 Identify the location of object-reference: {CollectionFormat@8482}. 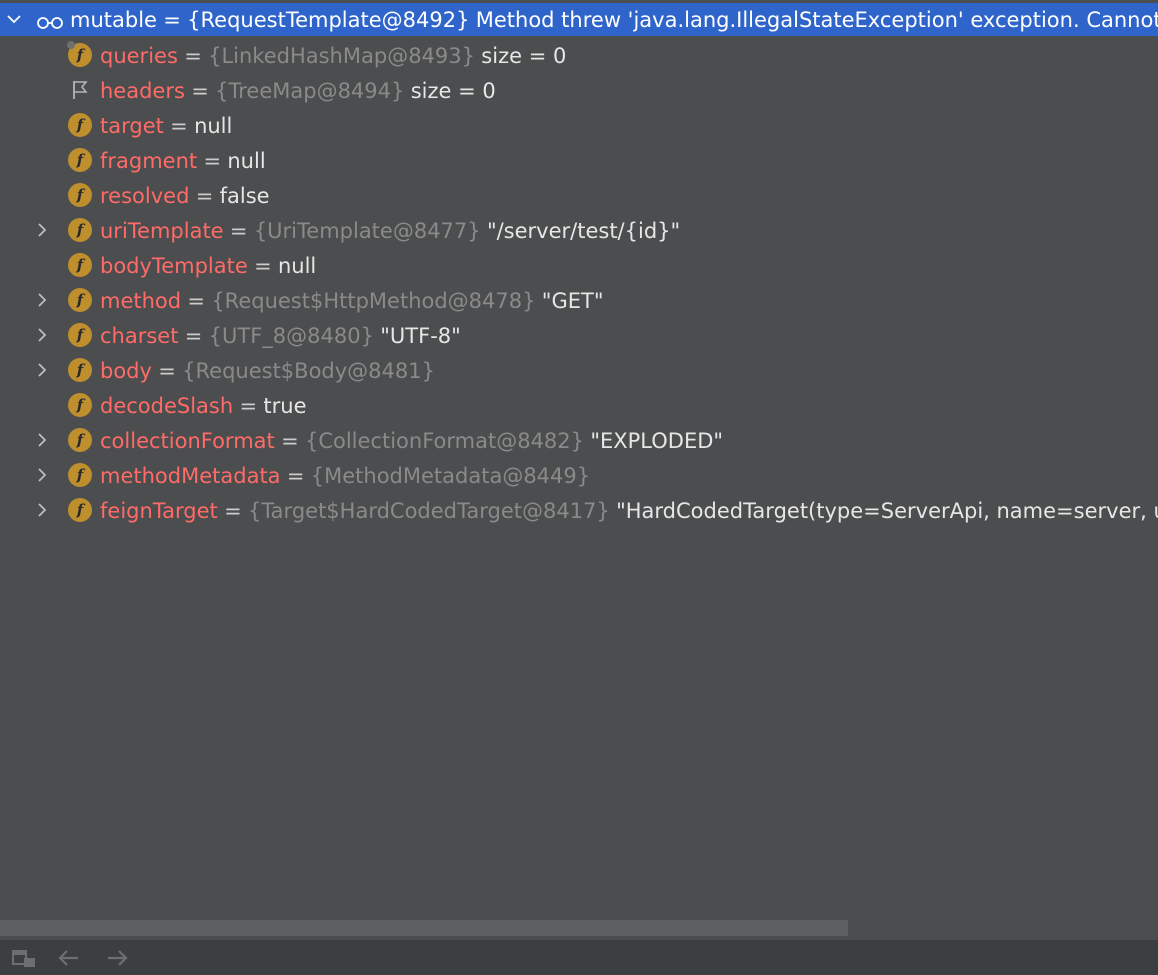
(444, 440).